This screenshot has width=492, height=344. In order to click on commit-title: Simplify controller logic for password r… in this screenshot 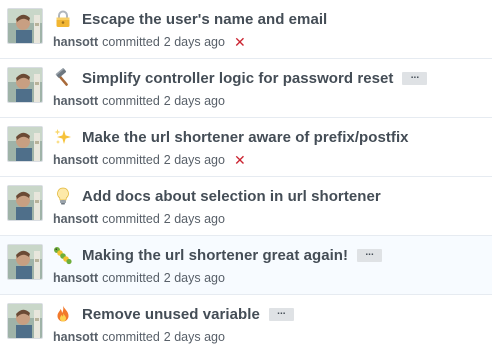, I will do `click(237, 78)`.